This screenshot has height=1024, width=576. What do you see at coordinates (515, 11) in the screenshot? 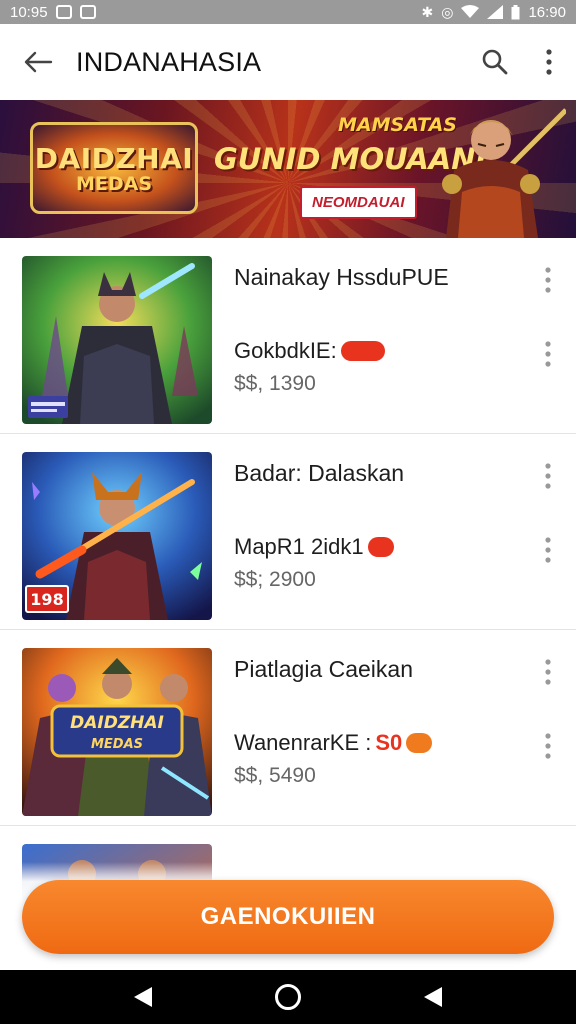
I see `battery-icon` at bounding box center [515, 11].